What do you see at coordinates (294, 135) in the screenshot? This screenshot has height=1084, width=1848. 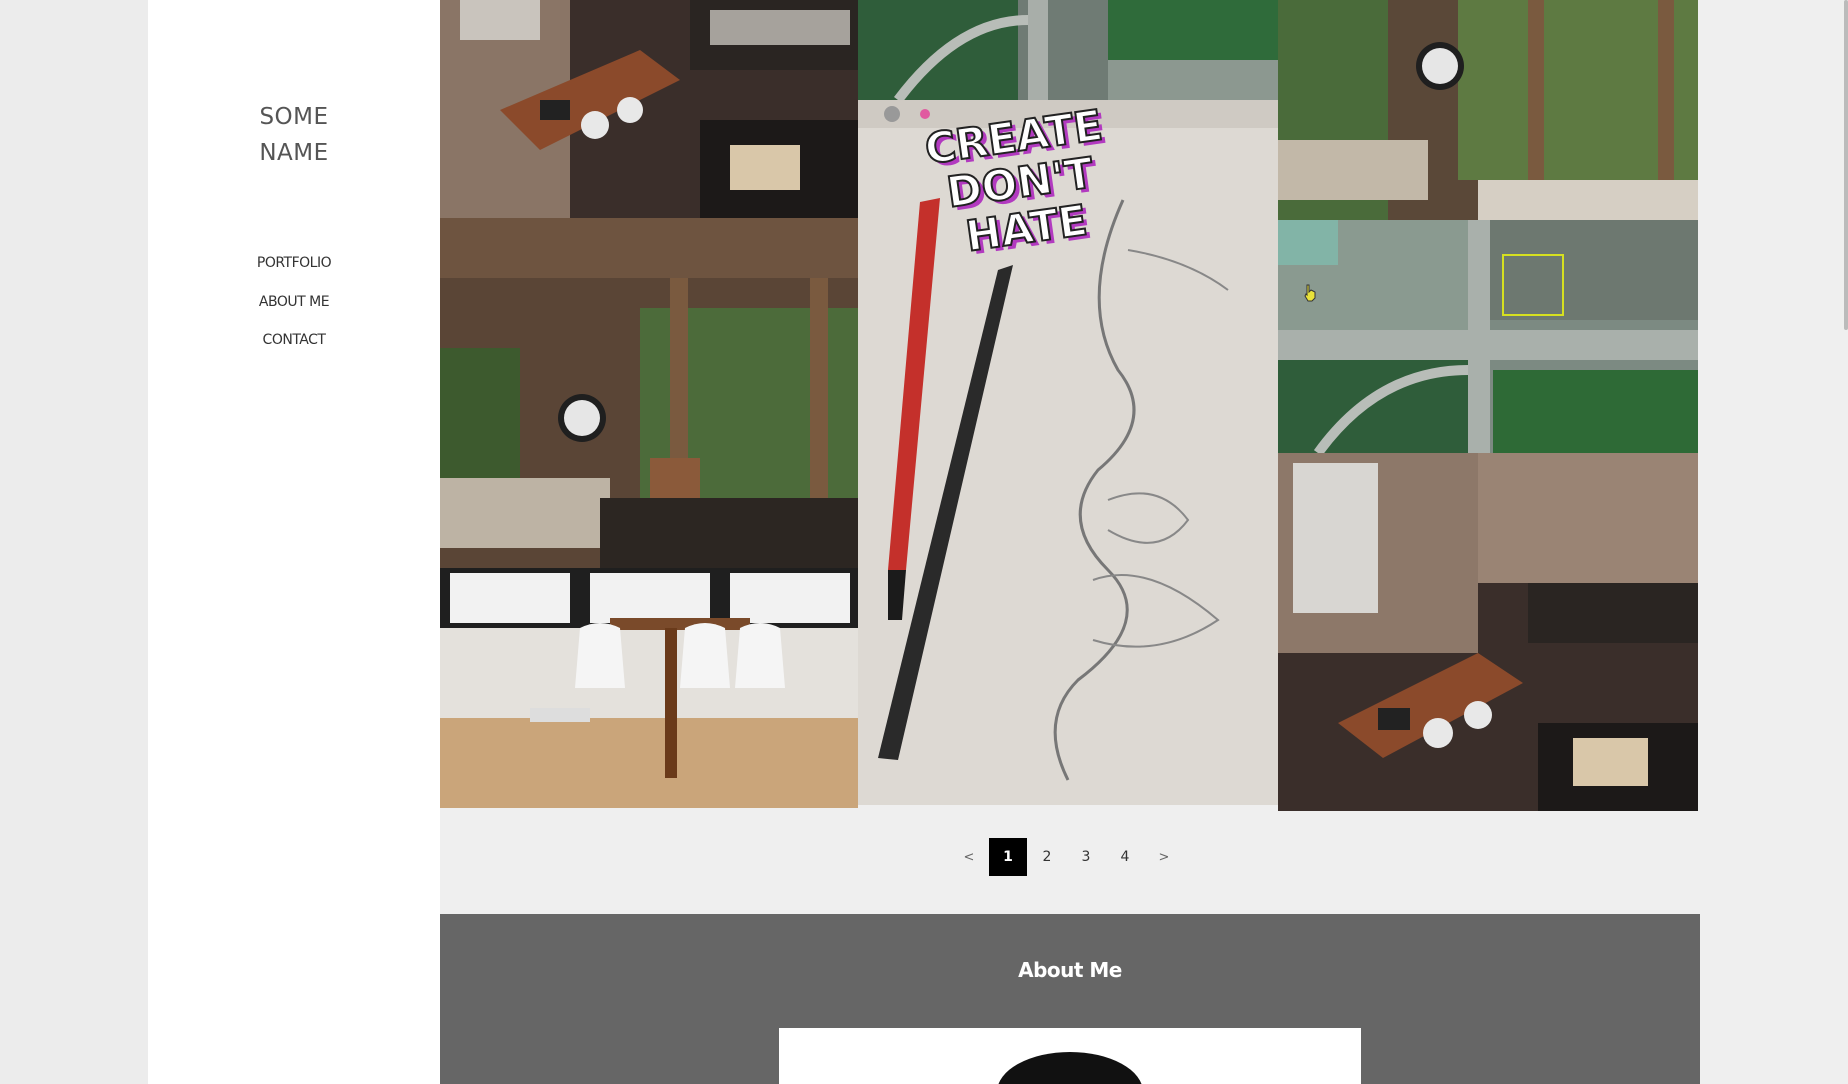 I see `site-title: SOME NAME` at bounding box center [294, 135].